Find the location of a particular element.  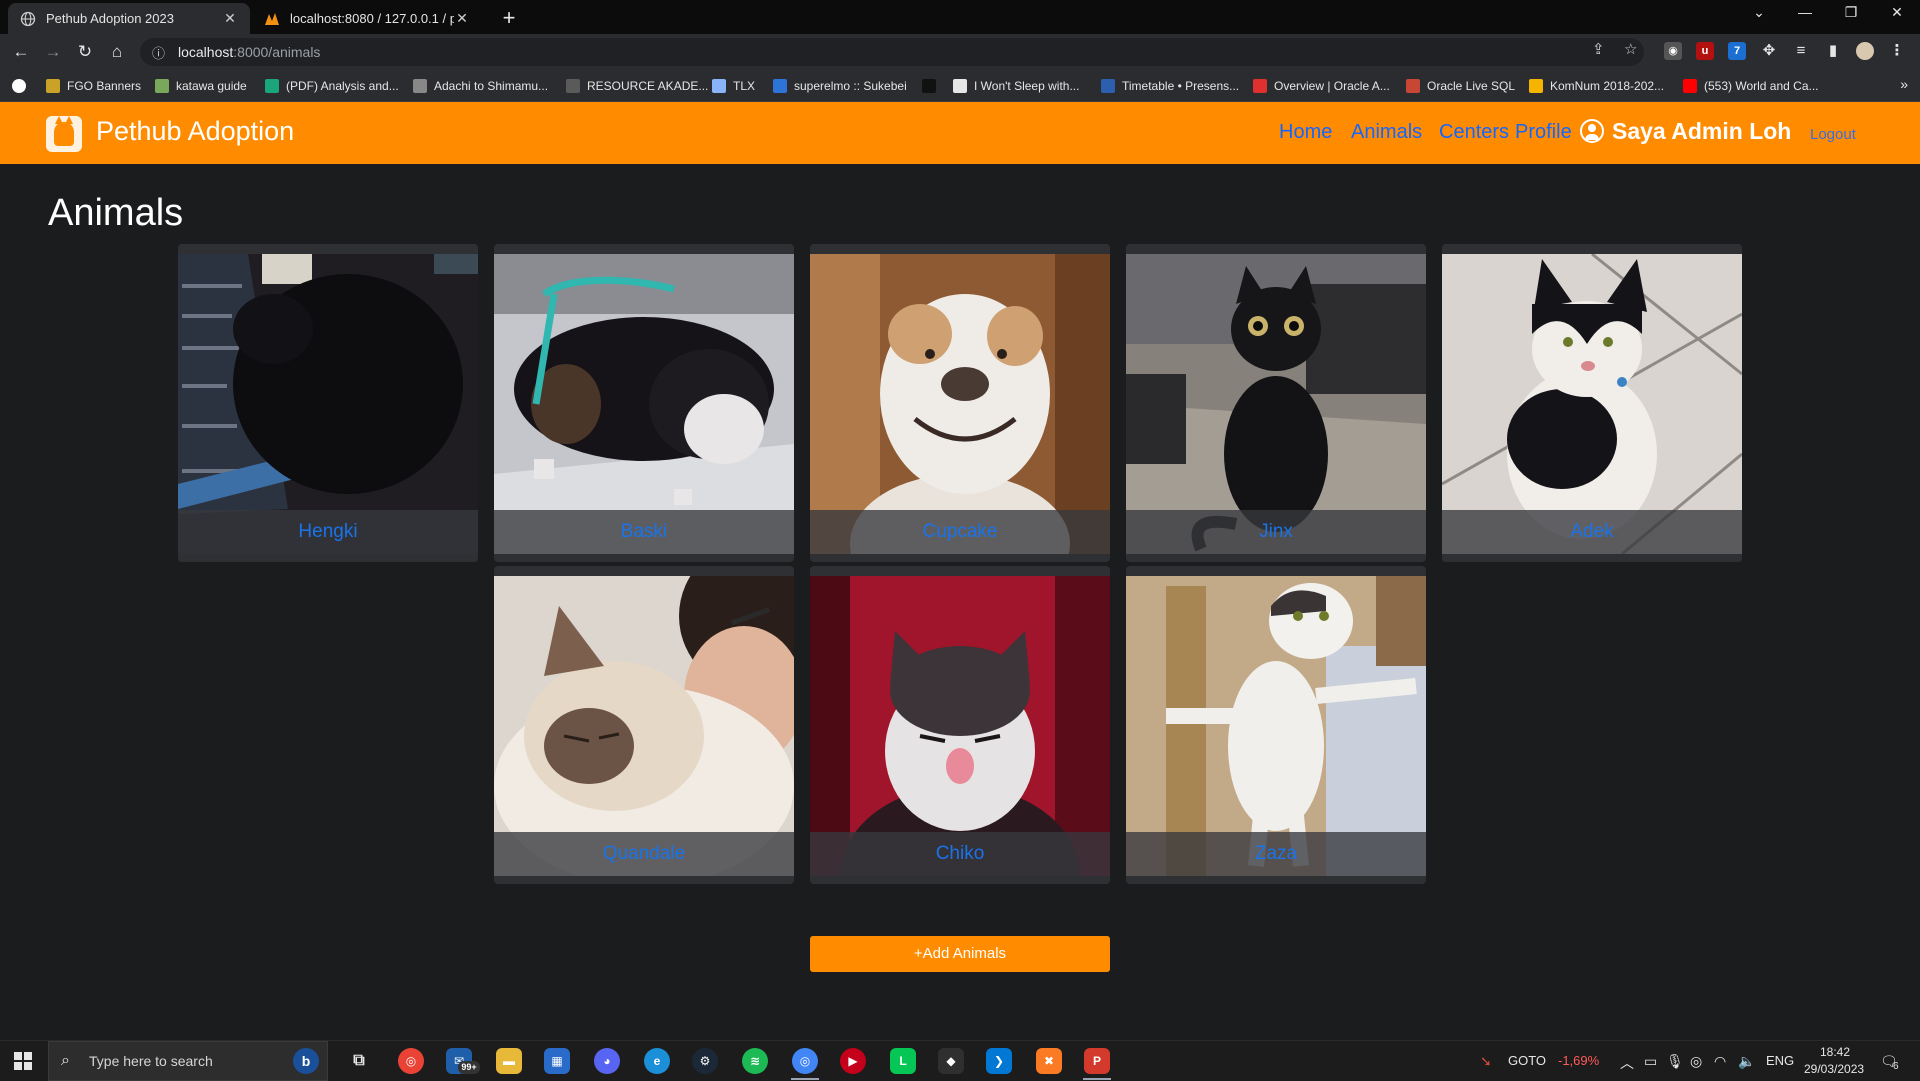

nav-animals: Animals is located at coordinates (1386, 132).